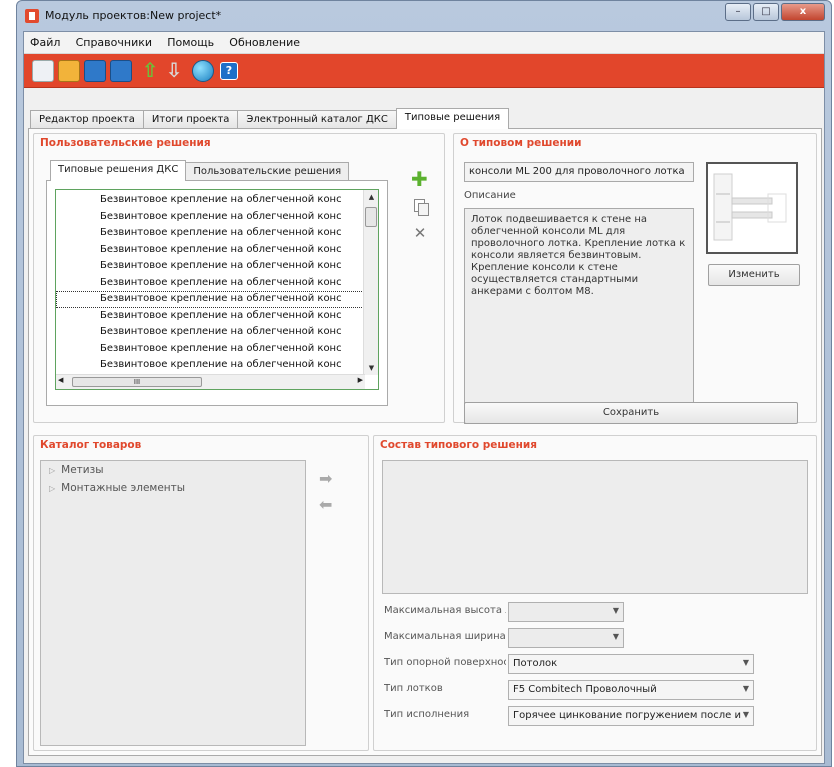  Describe the element at coordinates (125, 143) in the screenshot. I see `user-solutions-title: Пользовательские решения` at that location.